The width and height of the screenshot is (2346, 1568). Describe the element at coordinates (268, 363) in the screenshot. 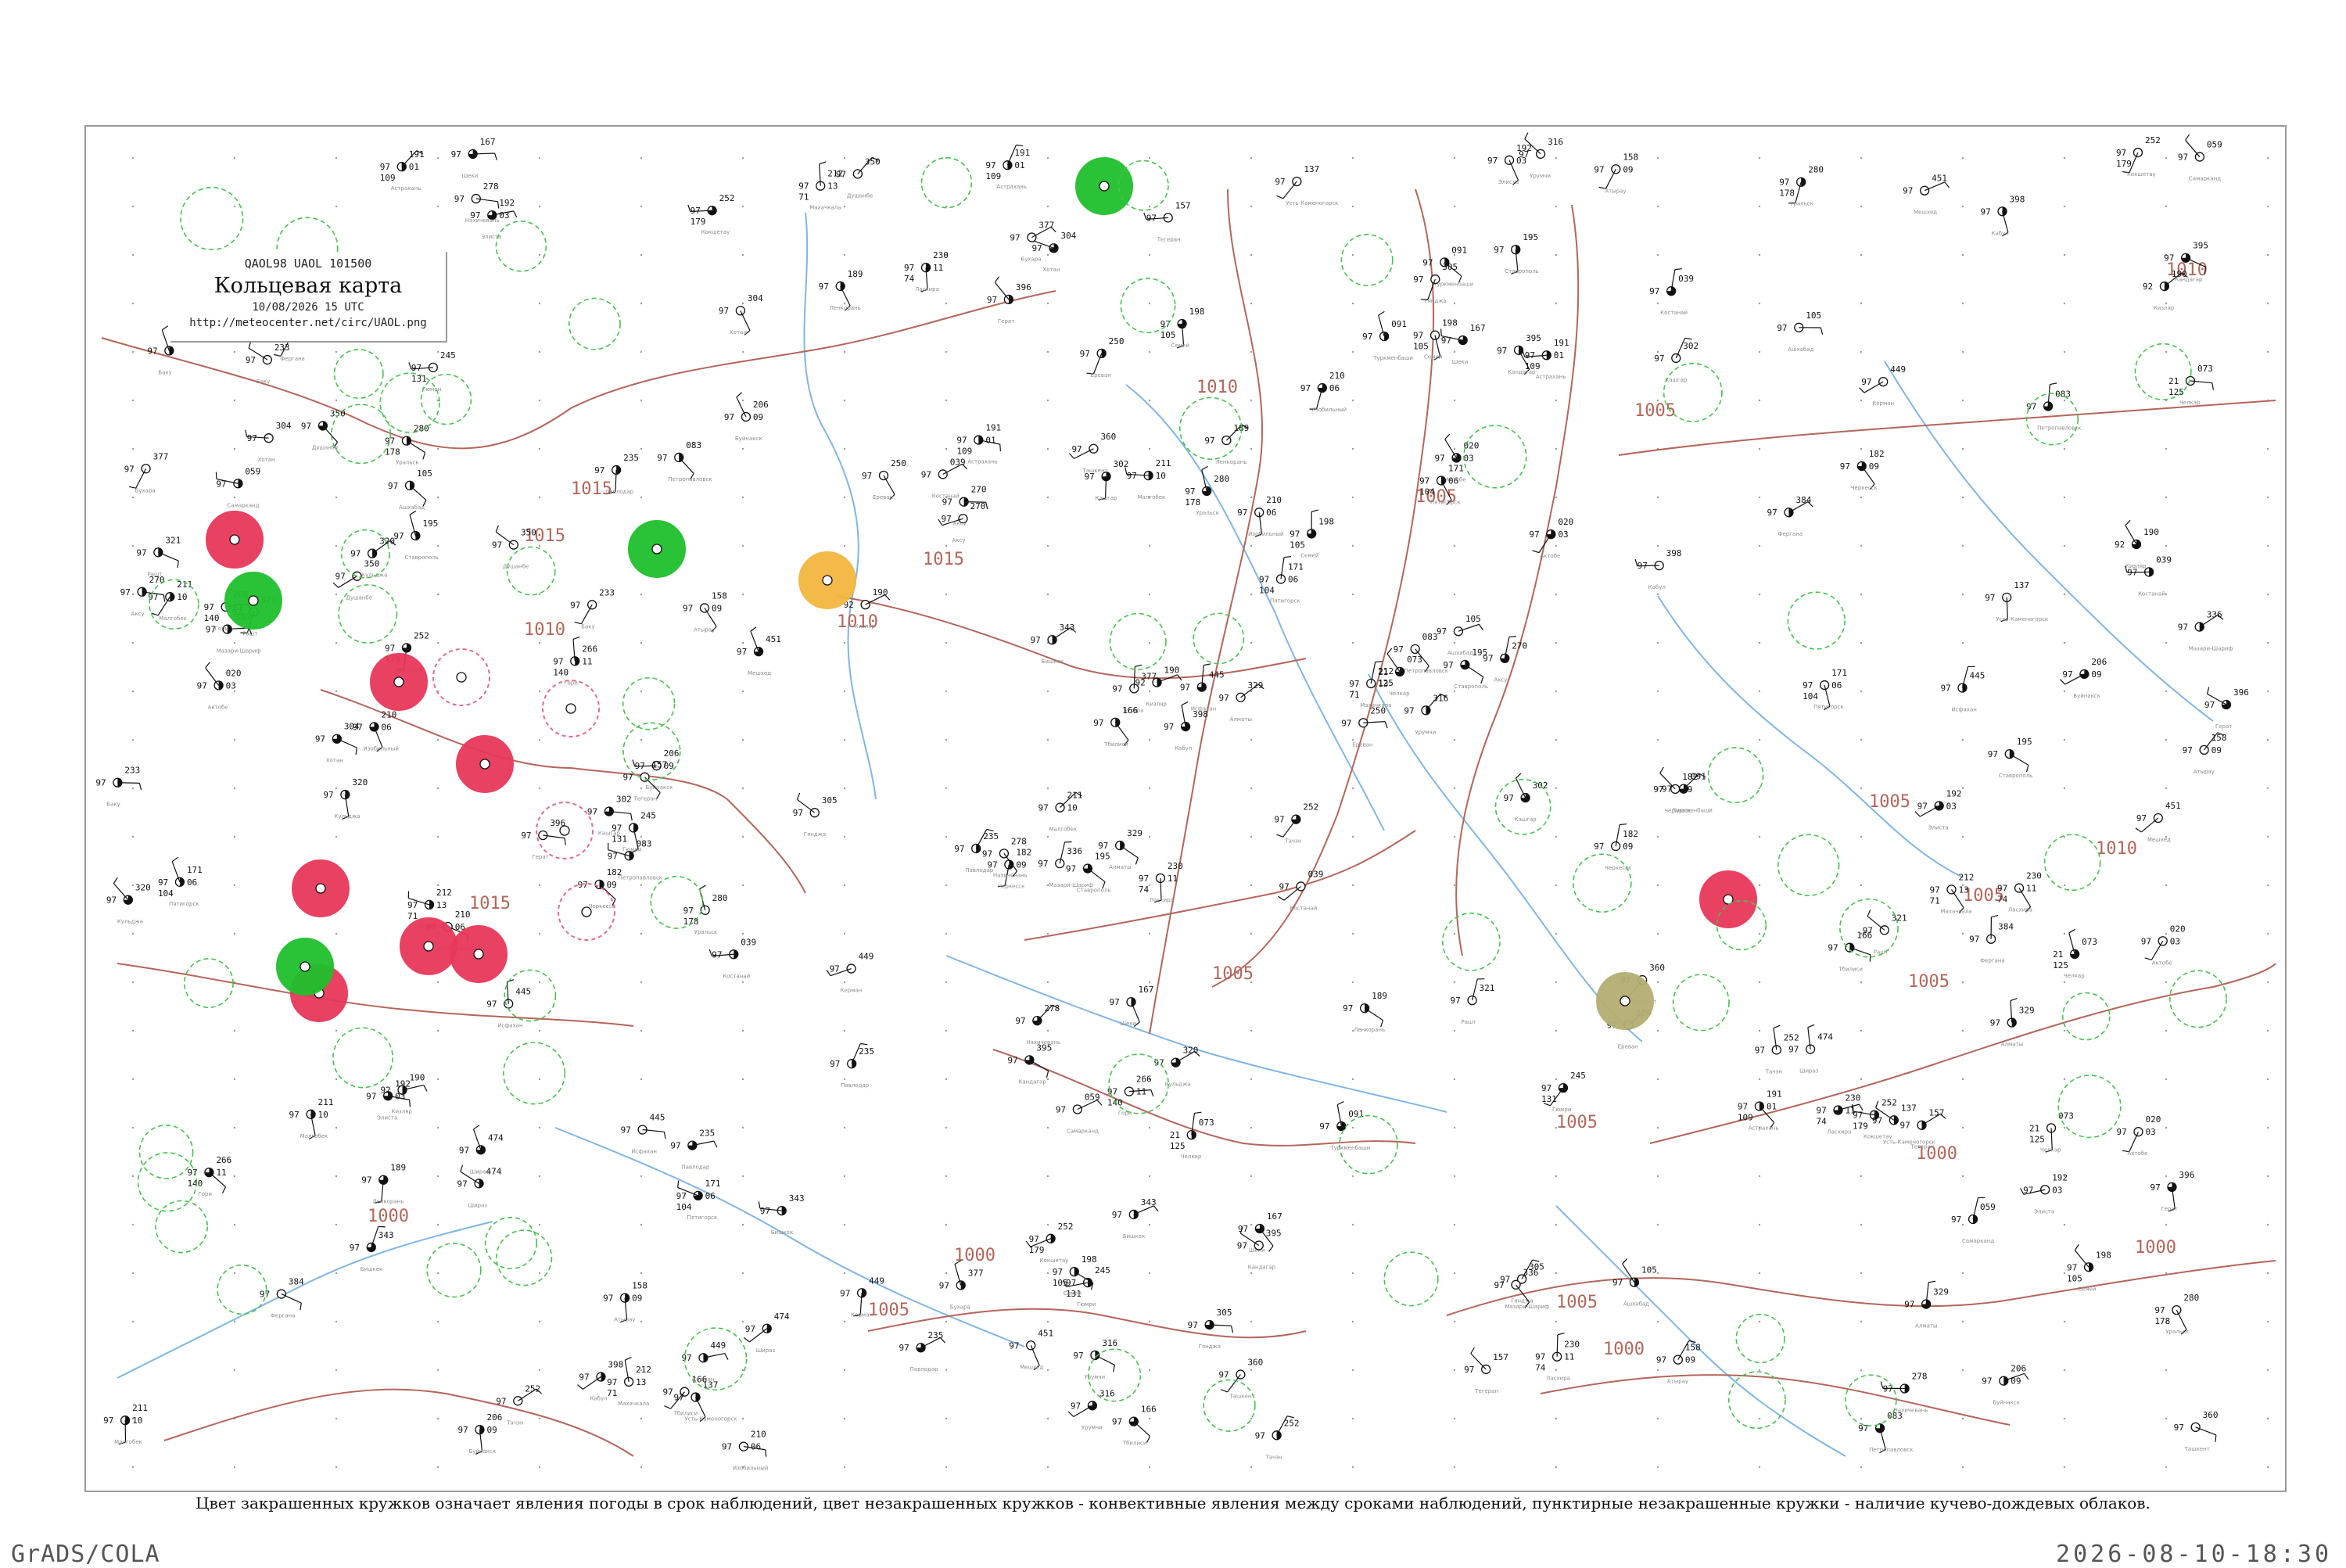

I see `station-plot: 23397Баку` at that location.